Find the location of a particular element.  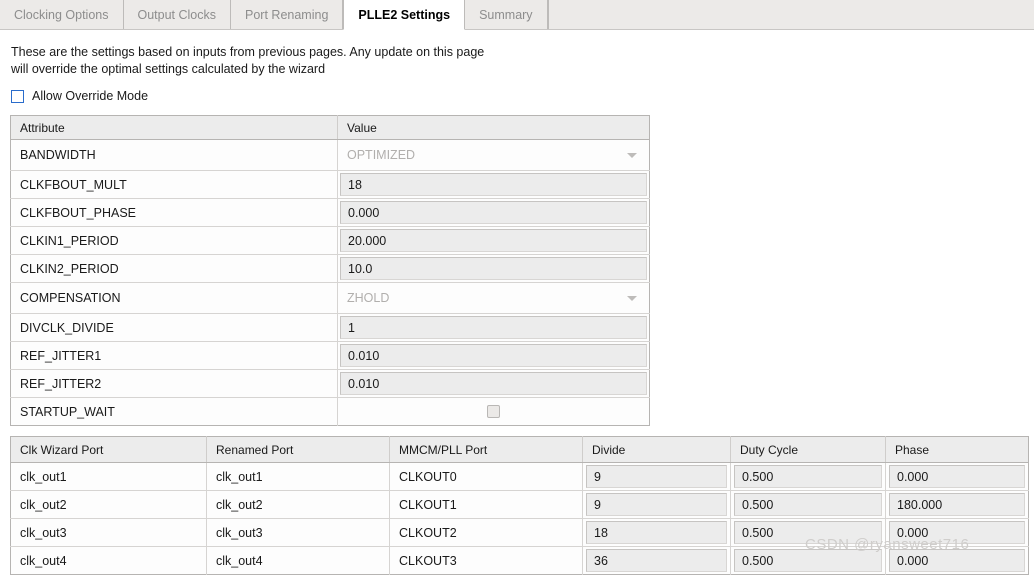

value-dropdown: ZHOLD is located at coordinates (493, 298).